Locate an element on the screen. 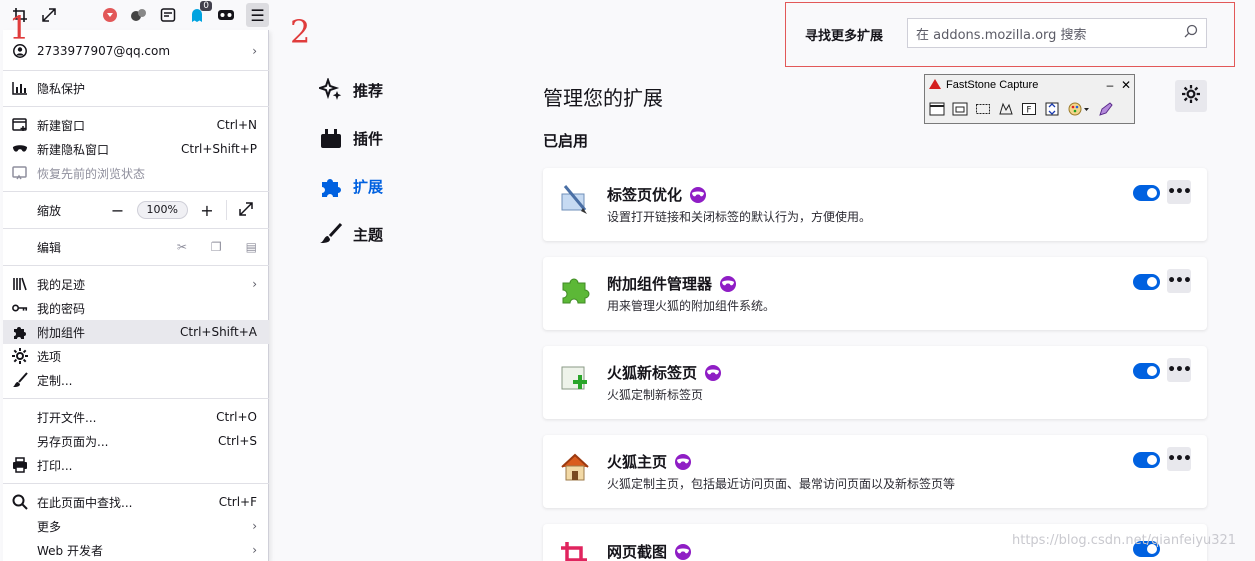  spheres-icon is located at coordinates (139, 15).